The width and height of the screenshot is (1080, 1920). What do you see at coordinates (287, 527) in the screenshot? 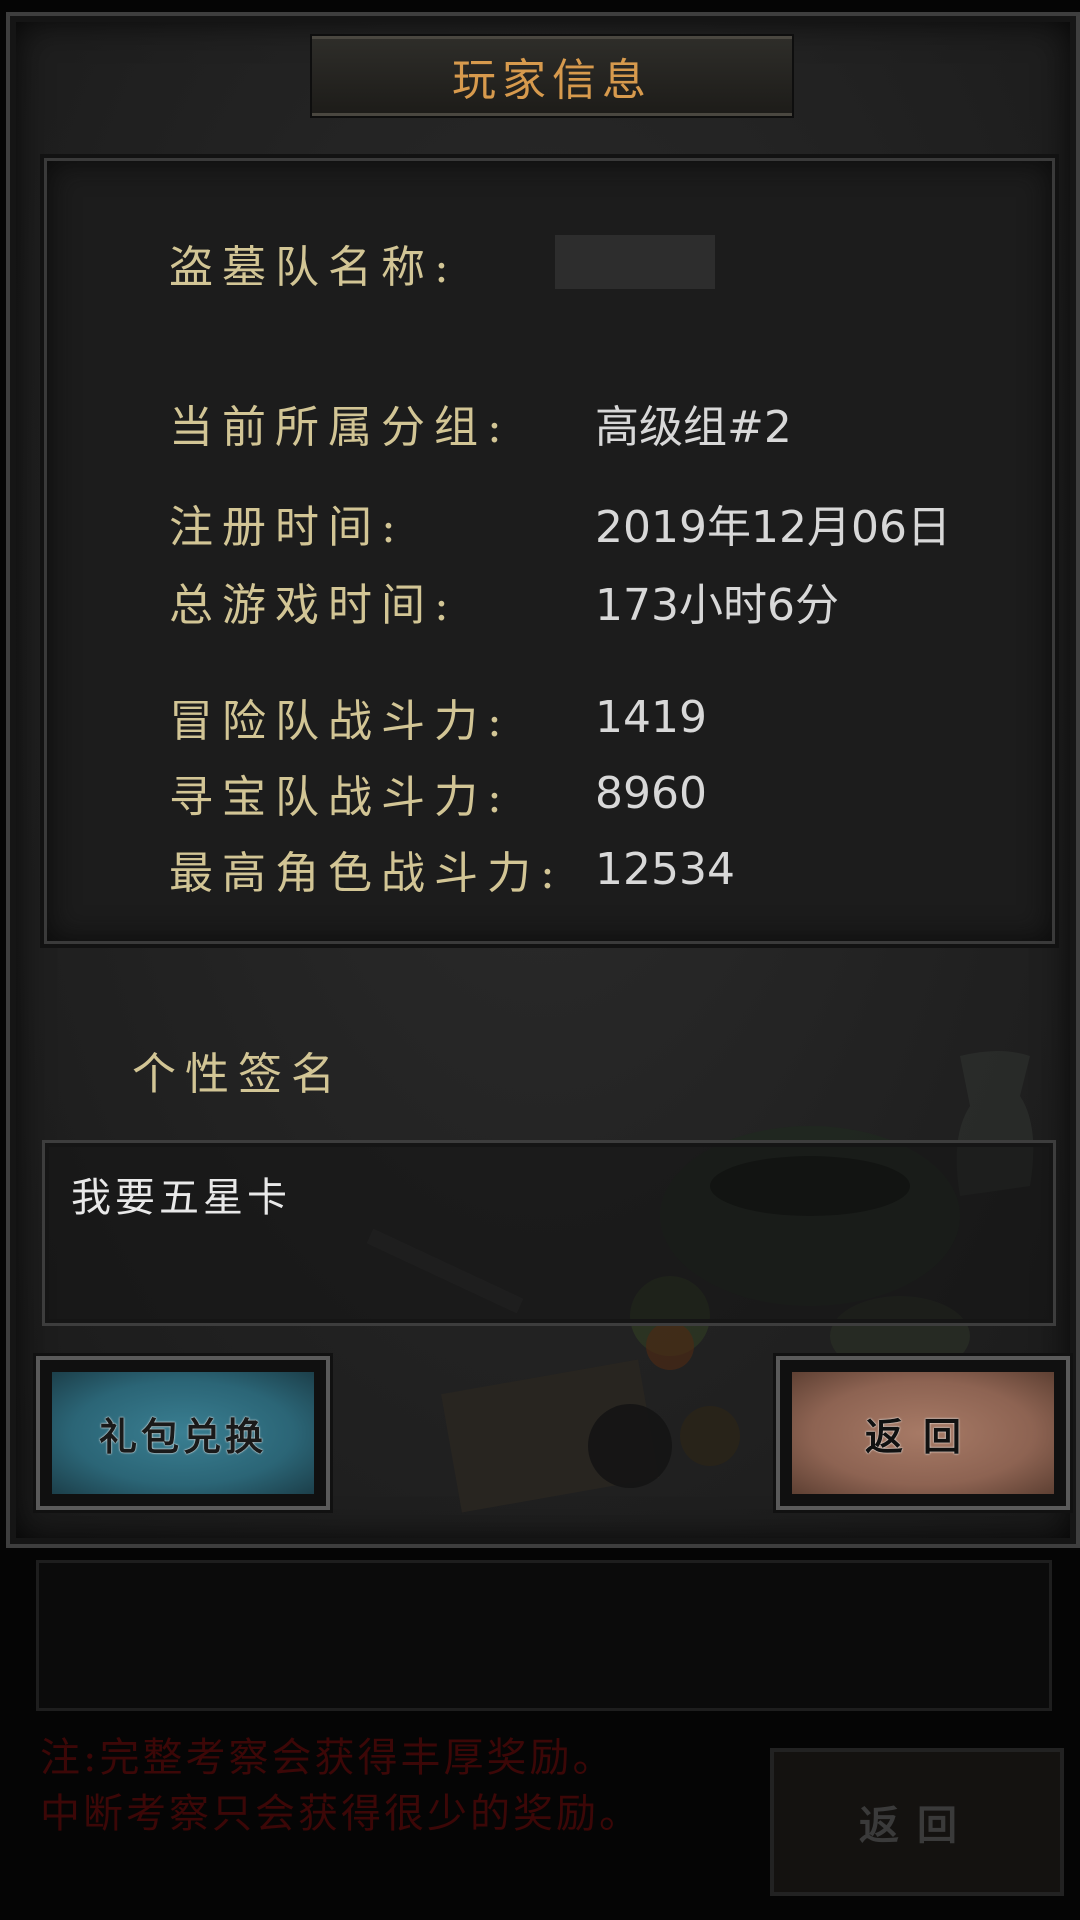
I see `register-label: 注册时间:` at bounding box center [287, 527].